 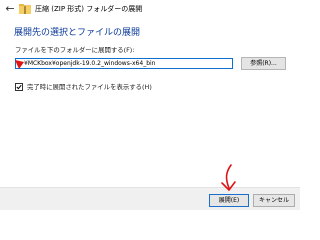 What do you see at coordinates (75, 50) in the screenshot?
I see `destination-label: ファイルを下のフォルダーに展開する(F):` at bounding box center [75, 50].